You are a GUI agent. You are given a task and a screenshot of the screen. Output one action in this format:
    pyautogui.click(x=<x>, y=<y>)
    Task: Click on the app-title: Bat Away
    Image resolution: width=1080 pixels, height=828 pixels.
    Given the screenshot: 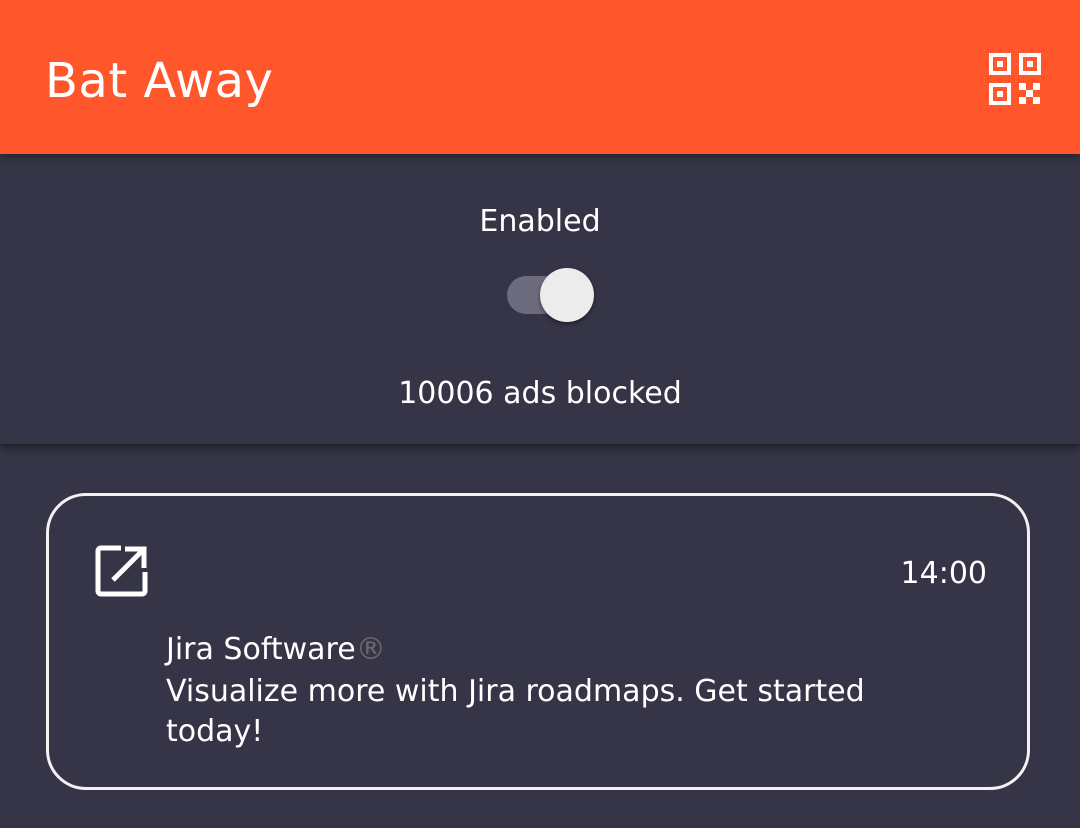 What is the action you would take?
    pyautogui.click(x=159, y=81)
    